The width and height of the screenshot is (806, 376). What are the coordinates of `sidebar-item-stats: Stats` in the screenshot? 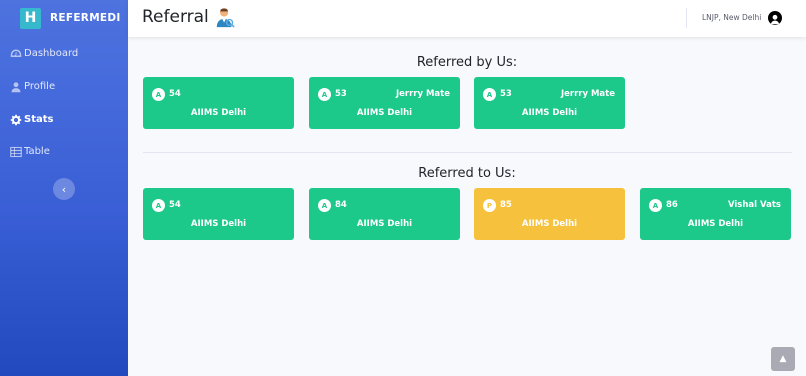 It's located at (31, 119).